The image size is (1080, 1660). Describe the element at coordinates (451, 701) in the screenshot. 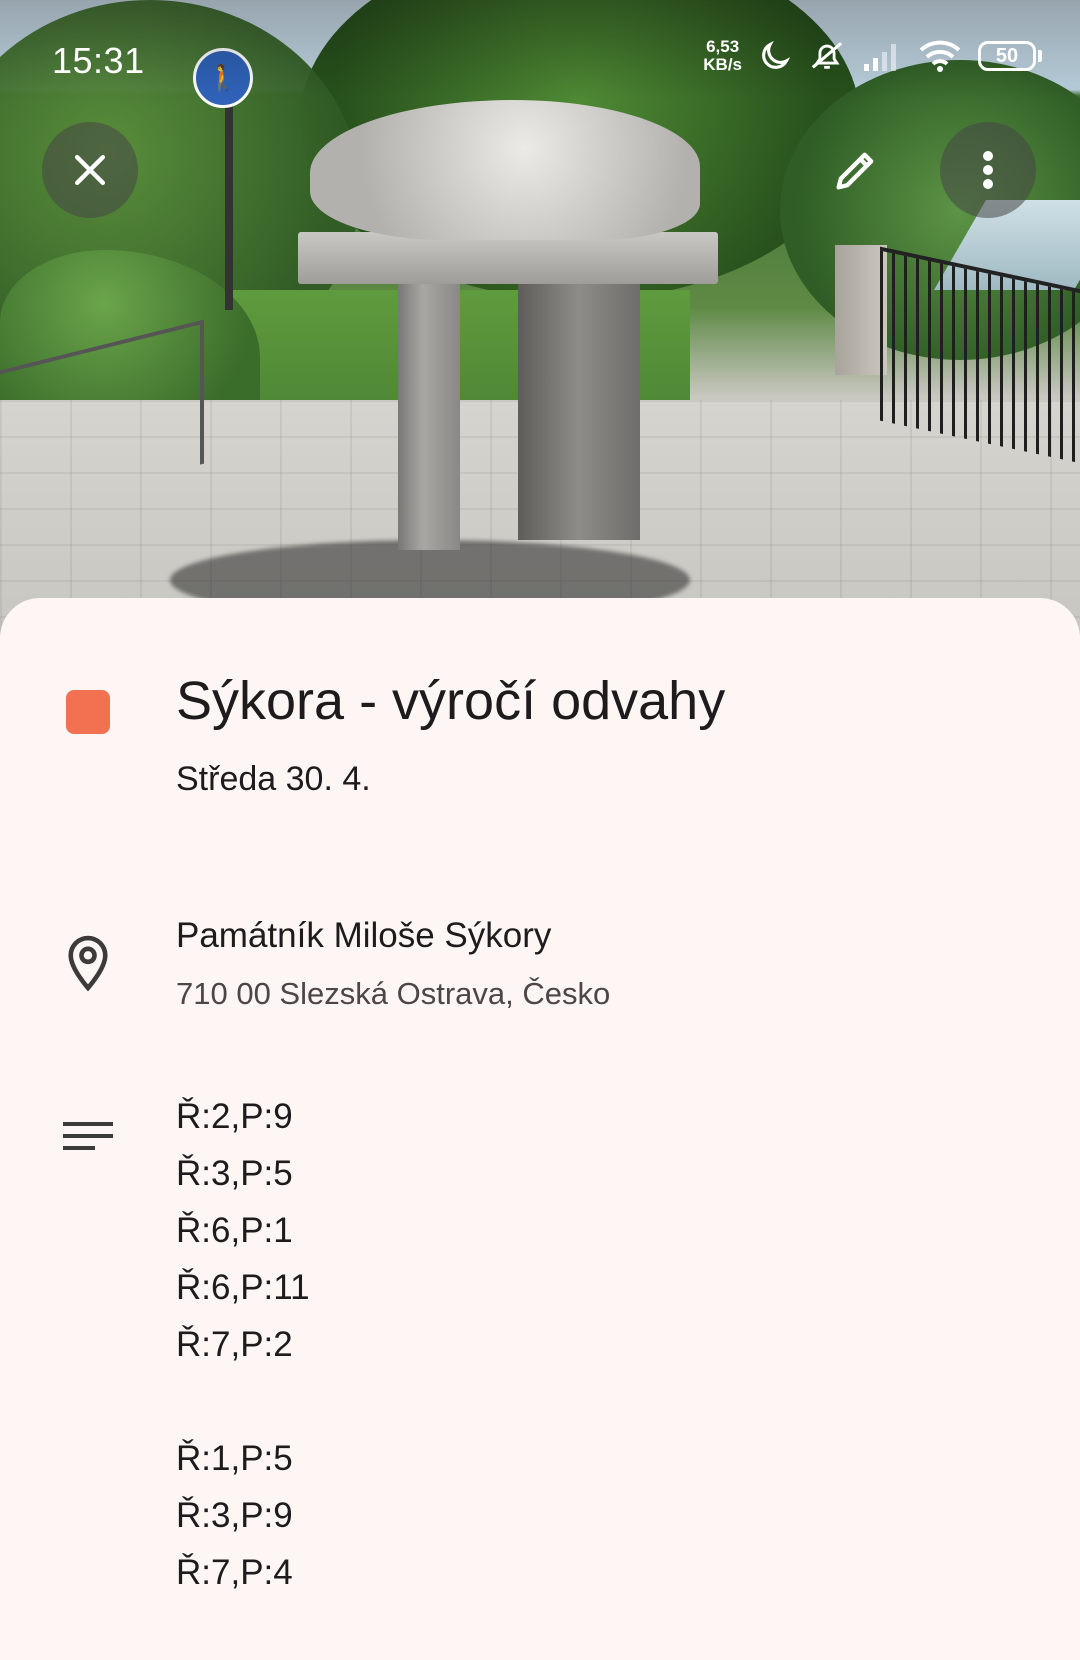

I see `event-title: Sýkora - výročí odvahy` at that location.